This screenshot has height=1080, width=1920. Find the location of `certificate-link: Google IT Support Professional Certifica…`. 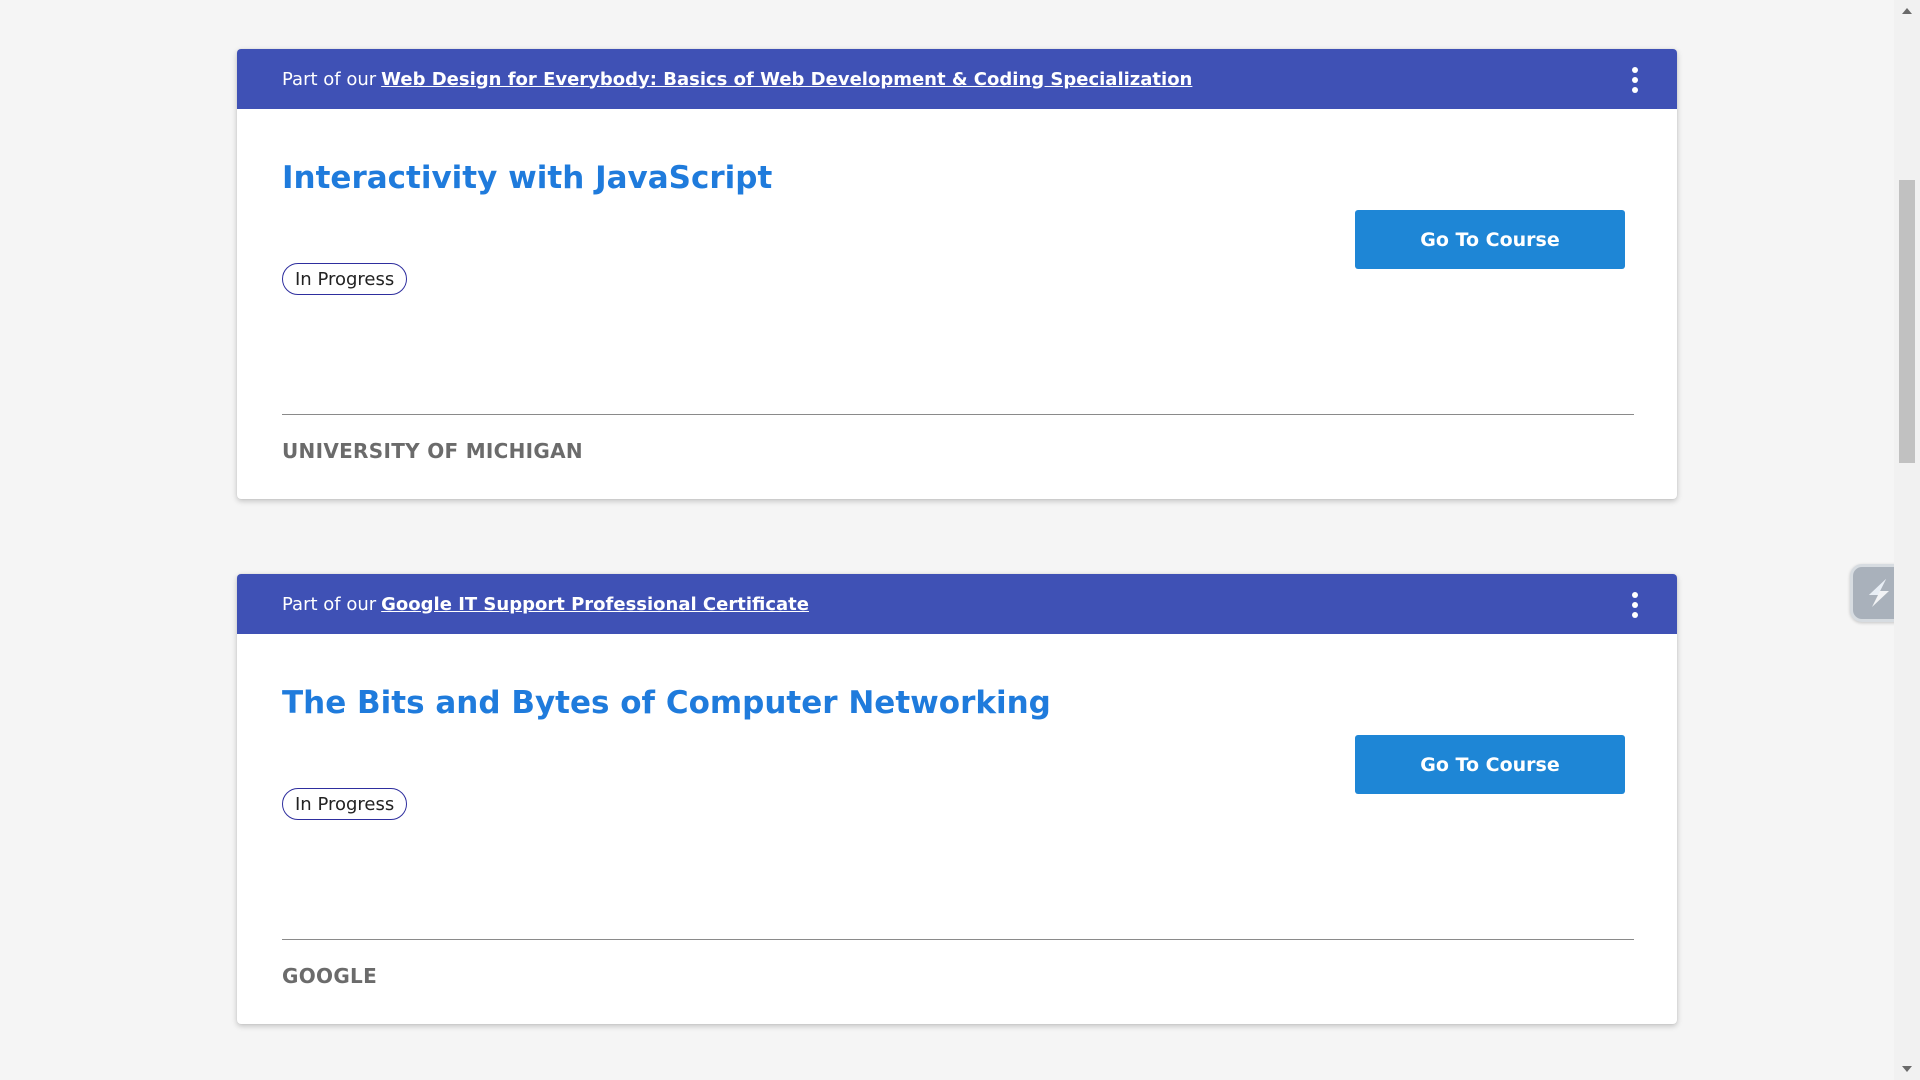

certificate-link: Google IT Support Professional Certifica… is located at coordinates (595, 604).